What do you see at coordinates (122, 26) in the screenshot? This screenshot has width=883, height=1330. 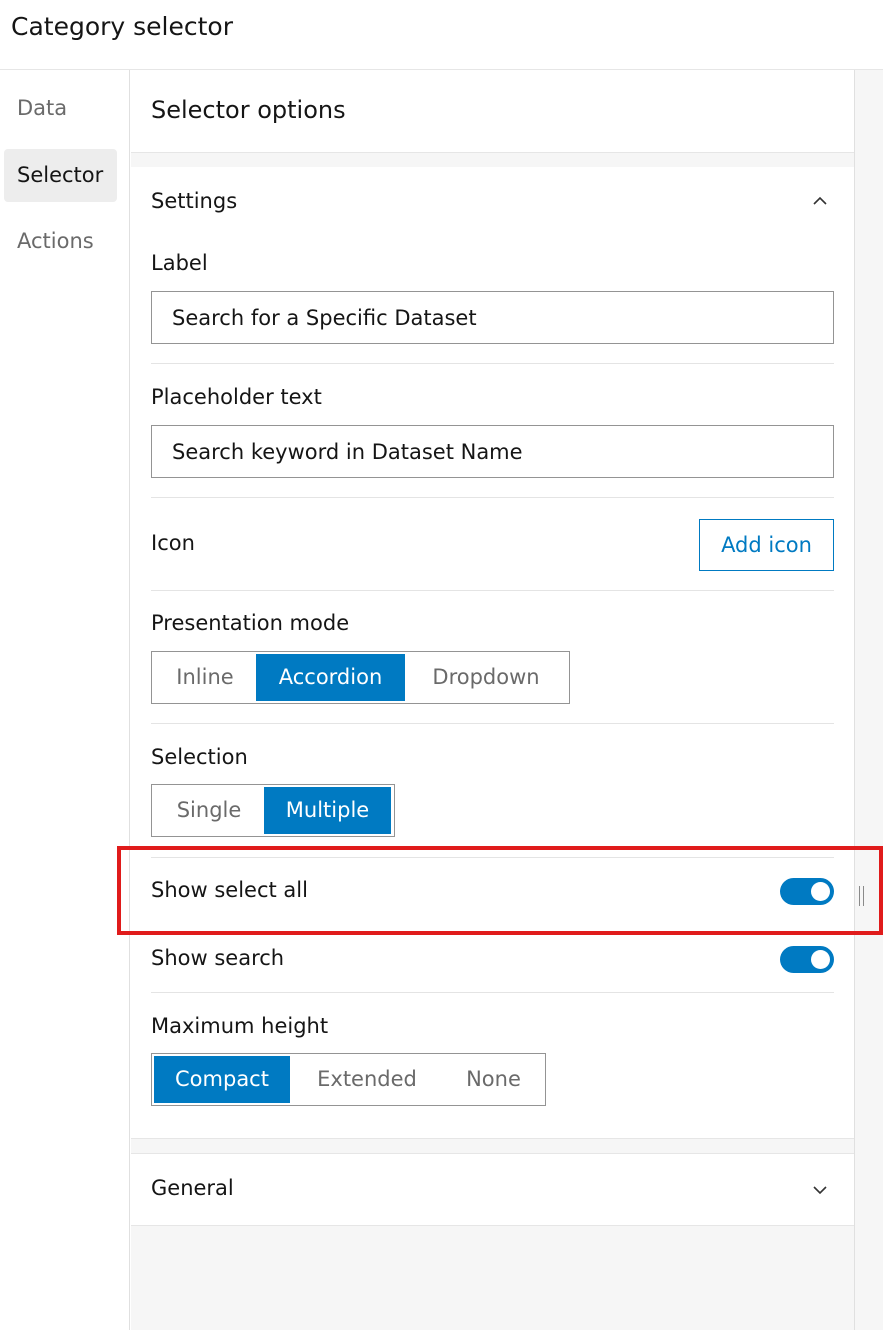 I see `page-title: Category selector` at bounding box center [122, 26].